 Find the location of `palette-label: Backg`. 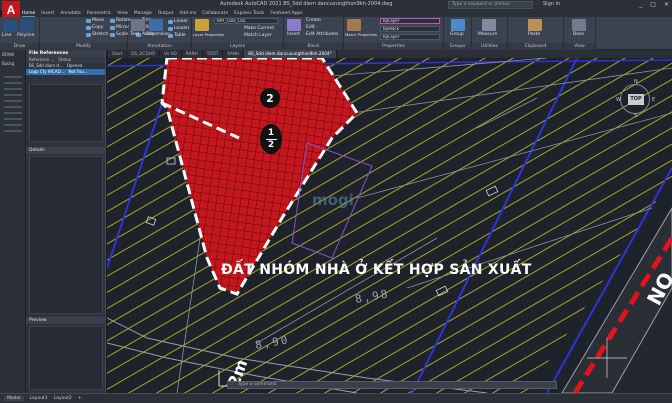

palette-label: Backg is located at coordinates (12, 63).